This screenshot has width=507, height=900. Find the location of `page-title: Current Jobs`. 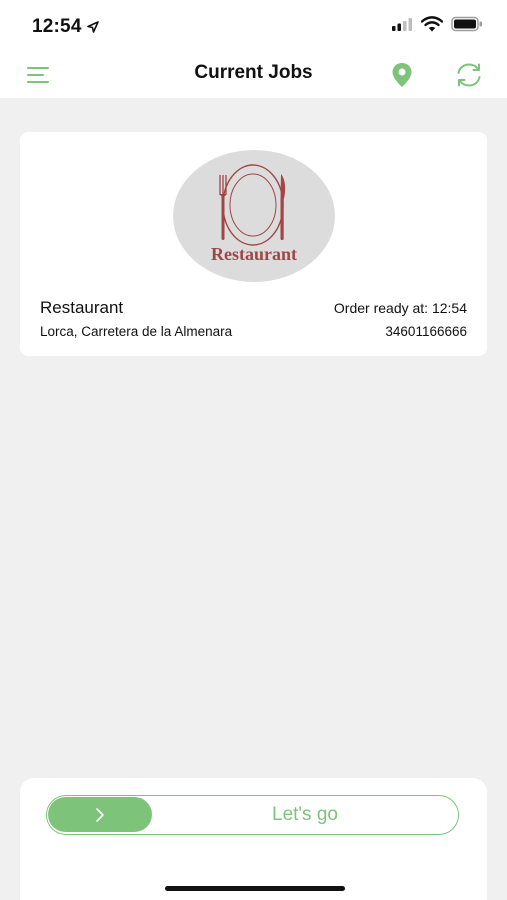

page-title: Current Jobs is located at coordinates (253, 72).